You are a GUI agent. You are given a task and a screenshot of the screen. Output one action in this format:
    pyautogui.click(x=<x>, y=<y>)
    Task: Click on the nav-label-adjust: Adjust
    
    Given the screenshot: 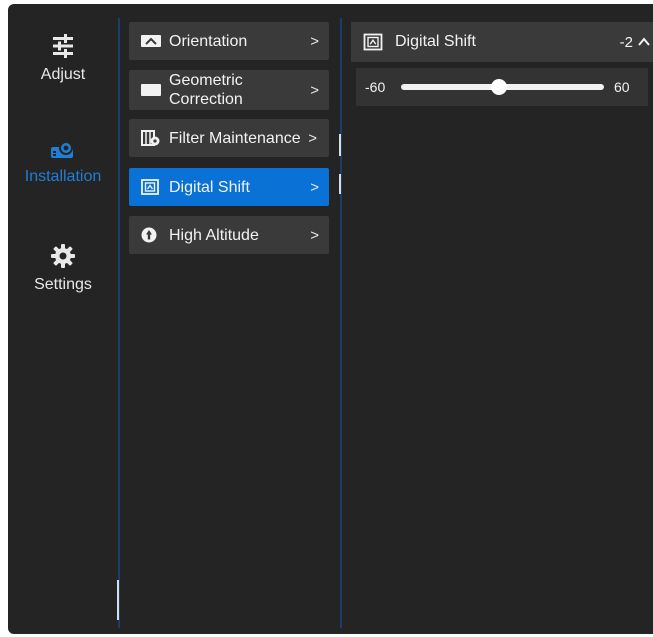 What is the action you would take?
    pyautogui.click(x=63, y=74)
    